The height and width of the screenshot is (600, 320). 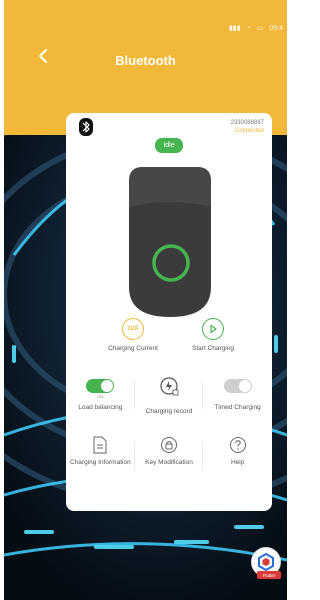 I want to click on load-balancing-state: ON, so click(x=100, y=396).